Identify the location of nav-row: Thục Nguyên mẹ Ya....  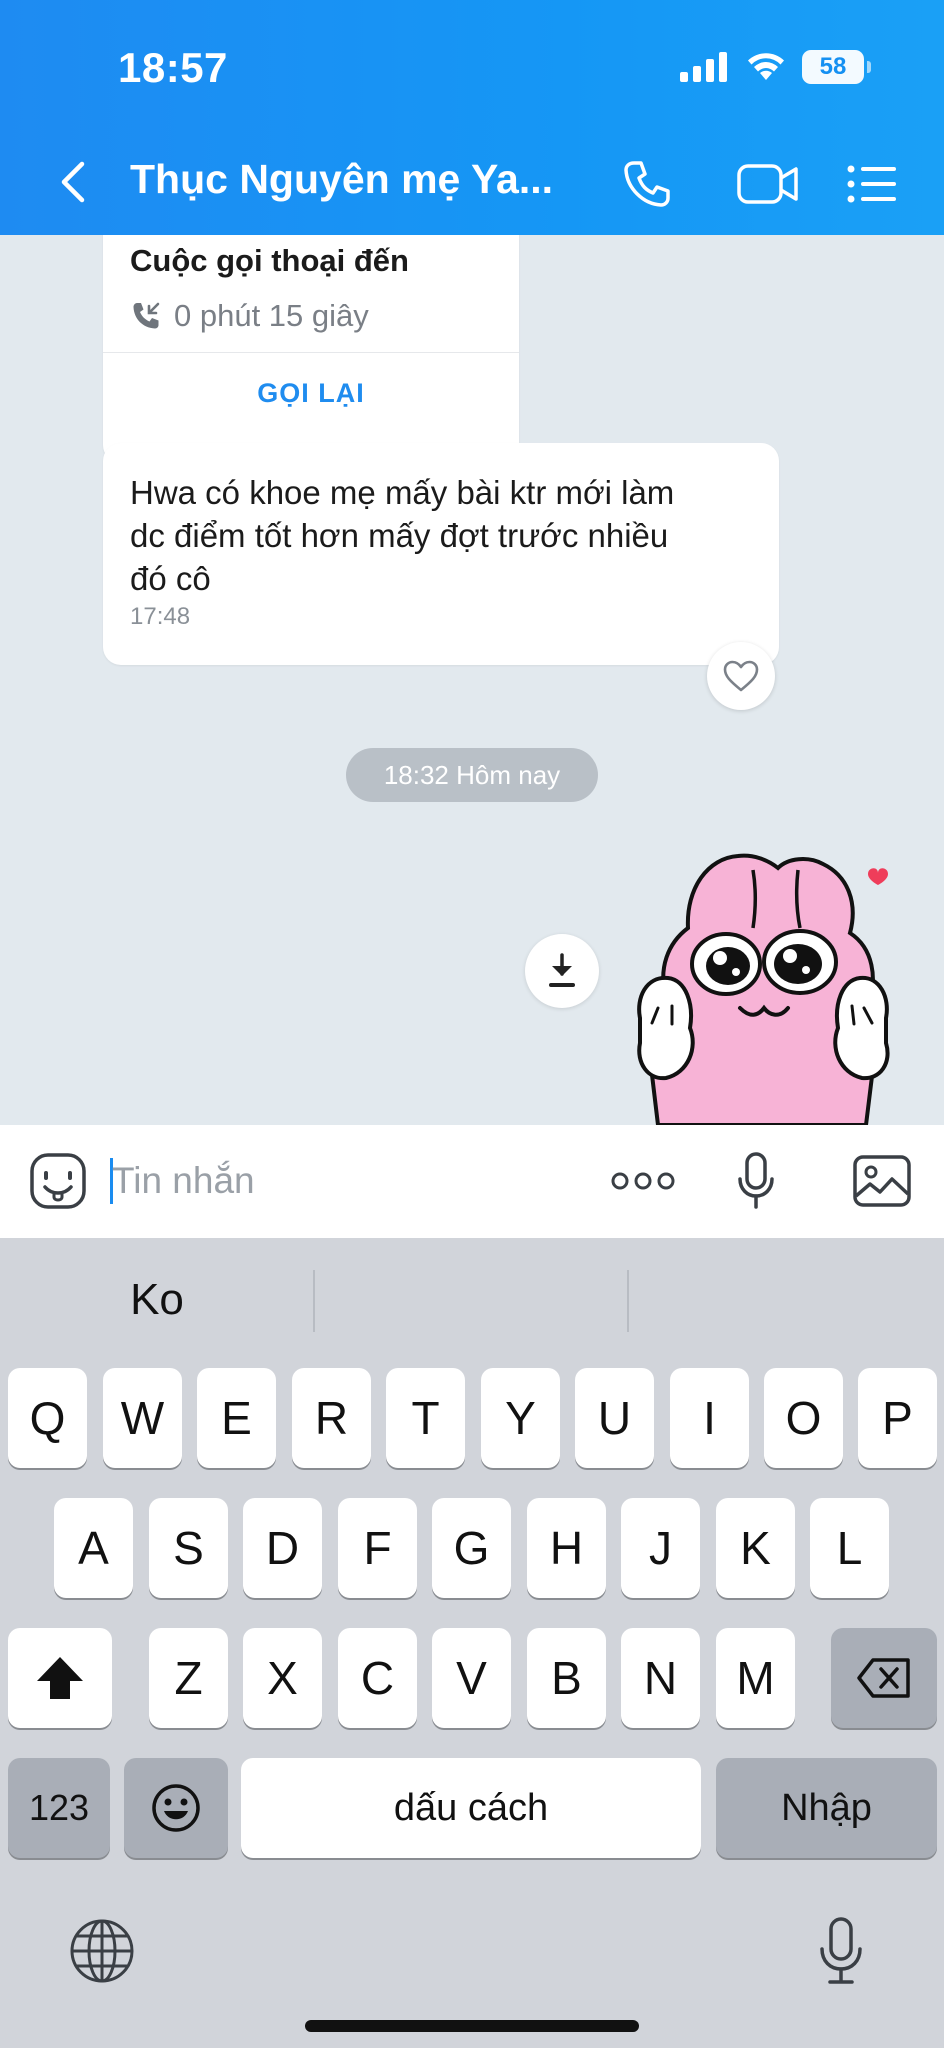
(472, 182).